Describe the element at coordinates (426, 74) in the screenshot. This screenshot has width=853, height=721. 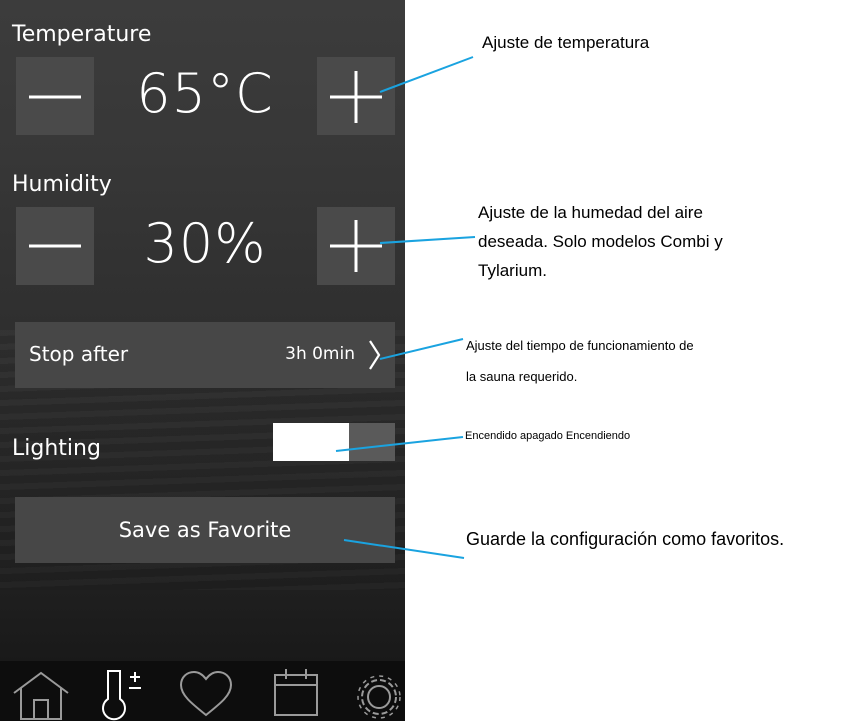
I see `temperature-callout-line` at that location.